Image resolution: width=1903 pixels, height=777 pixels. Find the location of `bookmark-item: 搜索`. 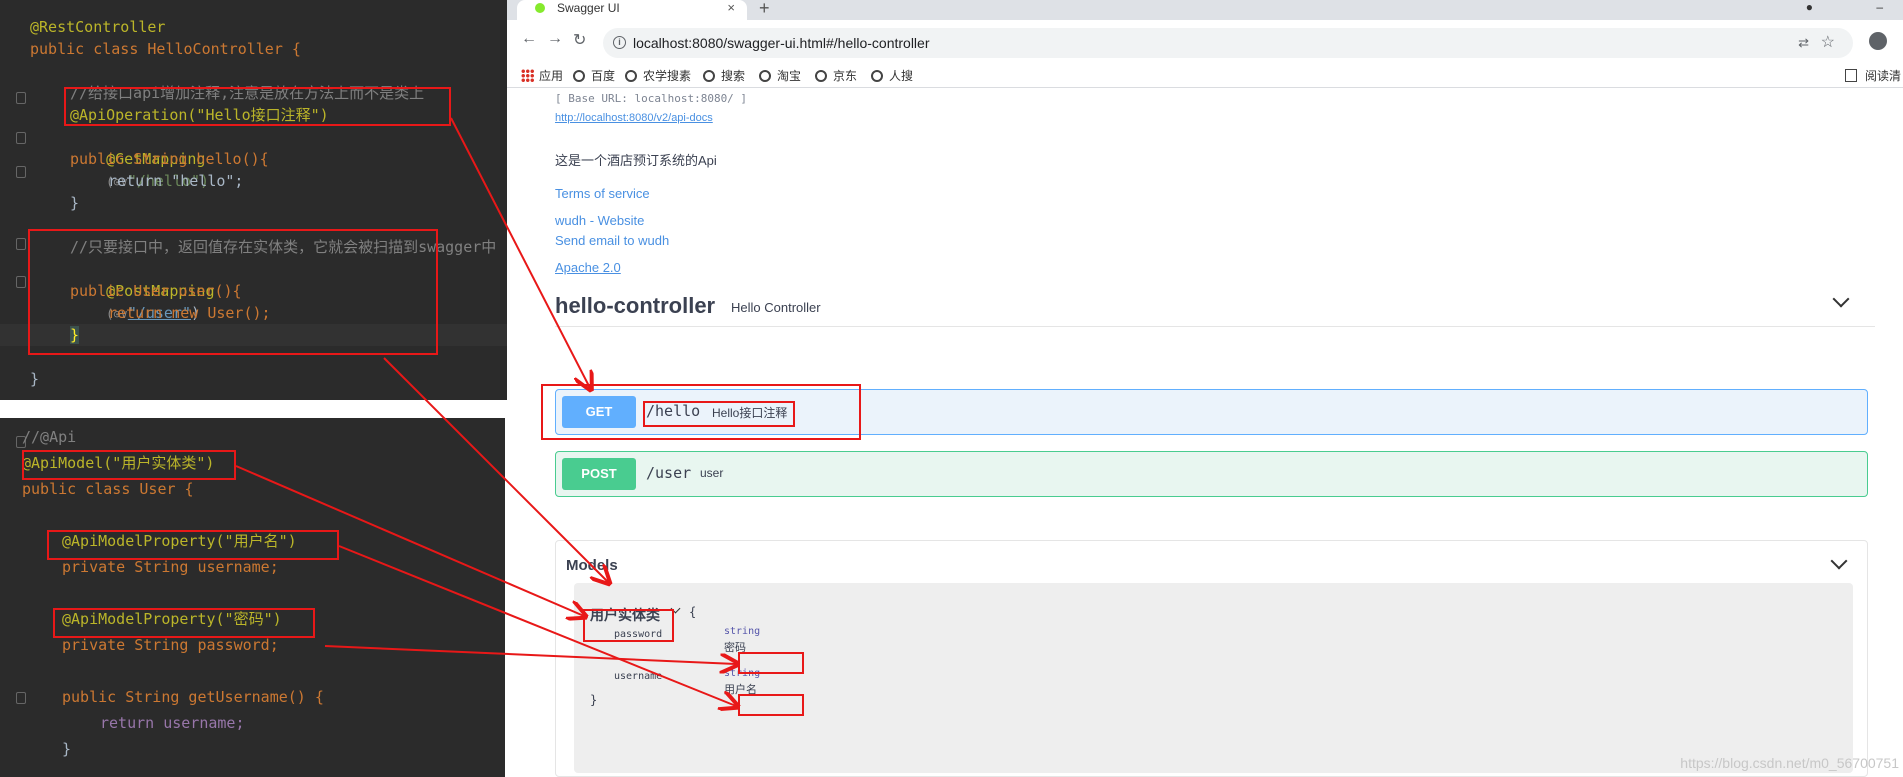

bookmark-item: 搜索 is located at coordinates (724, 76).